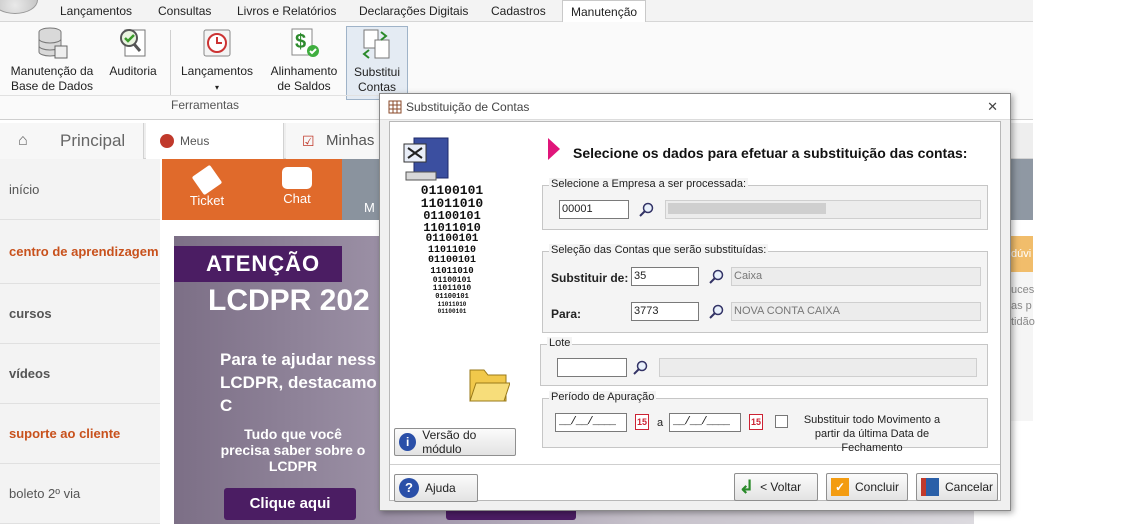  What do you see at coordinates (207, 180) in the screenshot?
I see `ticket-icon` at bounding box center [207, 180].